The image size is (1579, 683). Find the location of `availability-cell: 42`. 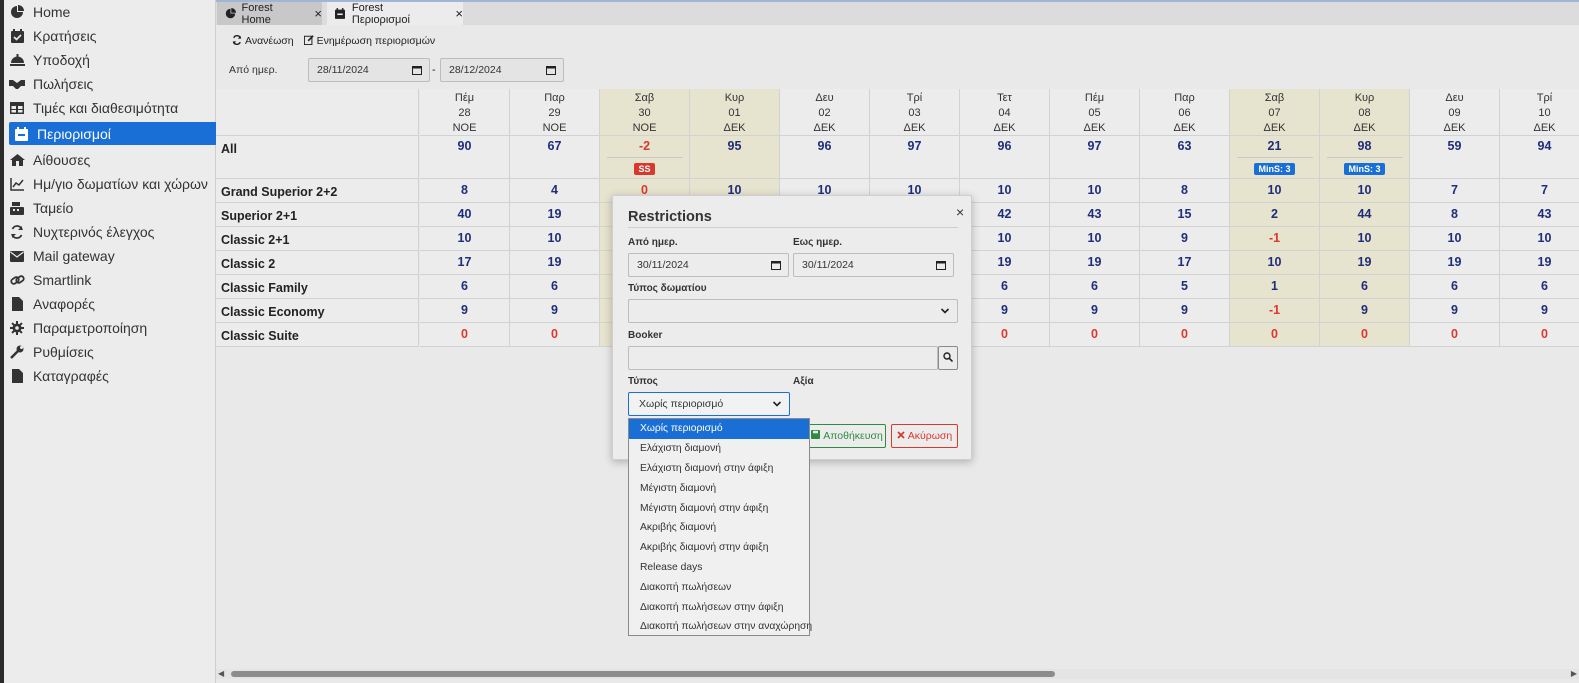

availability-cell: 42 is located at coordinates (1005, 215).